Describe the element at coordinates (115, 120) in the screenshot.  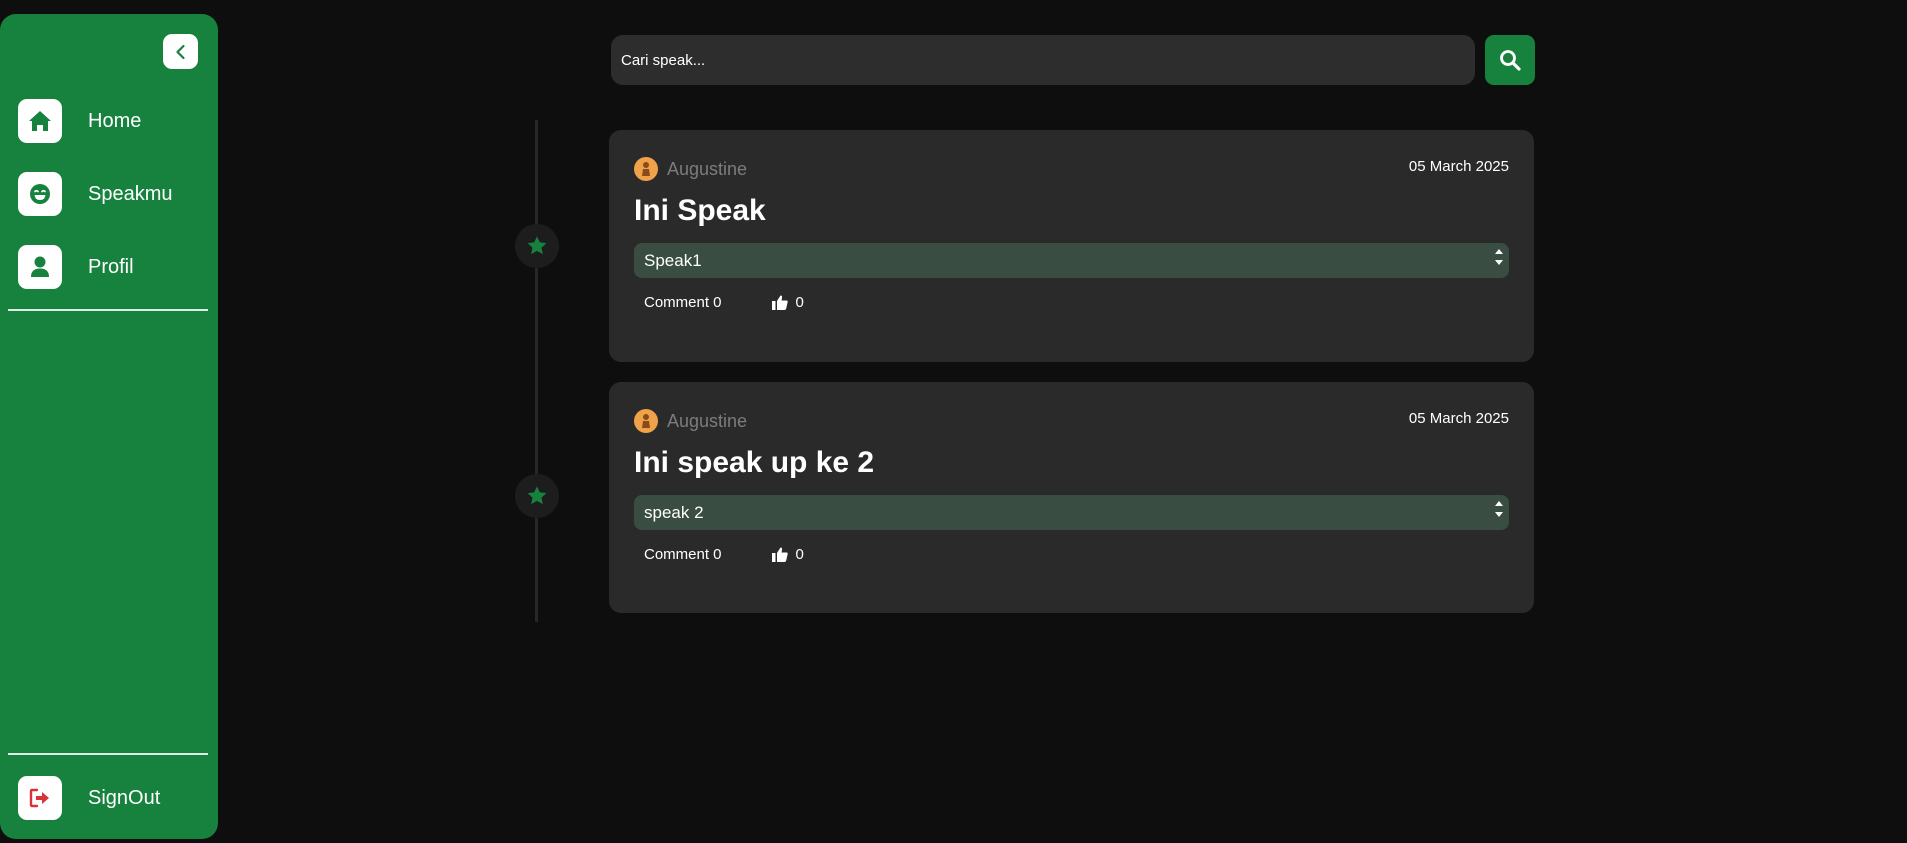
I see `sidebar-item-label: Home` at that location.